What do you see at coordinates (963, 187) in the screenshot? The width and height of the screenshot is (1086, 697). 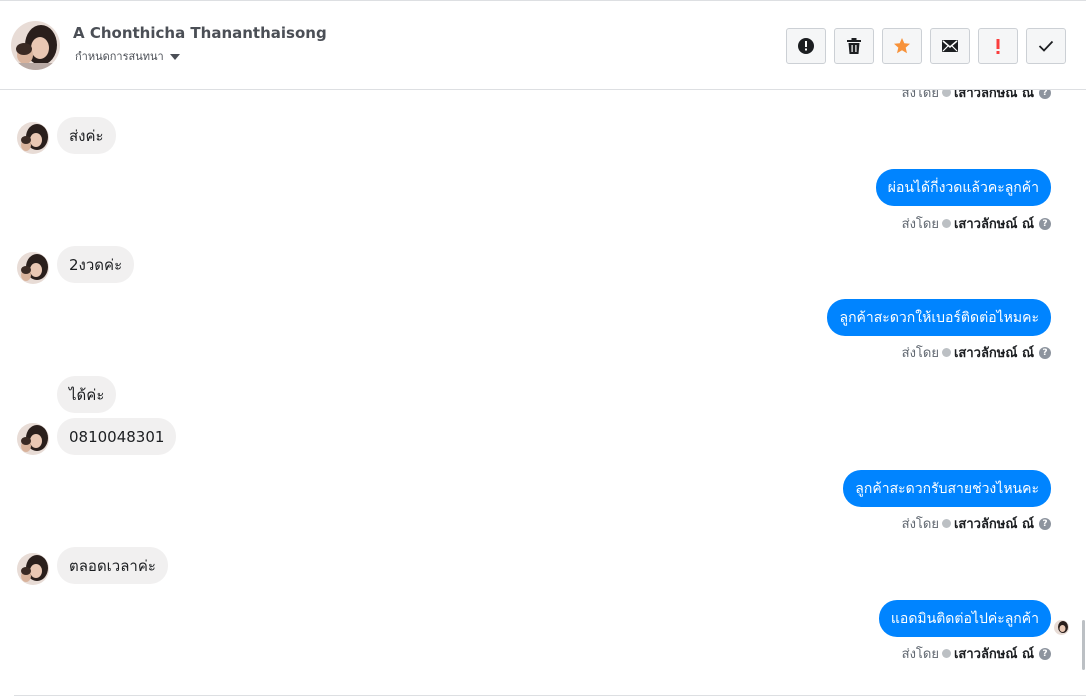 I see `outgoing-message: ผ่อนได้กี่งวดแล้วคะลูกค้า` at bounding box center [963, 187].